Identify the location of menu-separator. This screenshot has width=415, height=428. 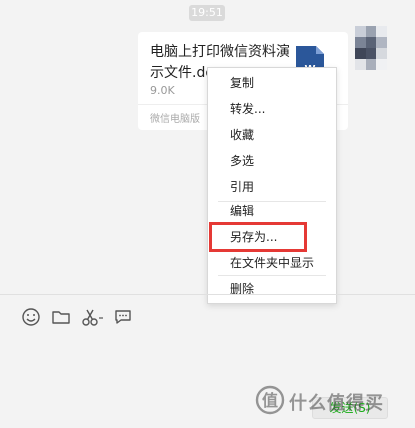
(272, 275).